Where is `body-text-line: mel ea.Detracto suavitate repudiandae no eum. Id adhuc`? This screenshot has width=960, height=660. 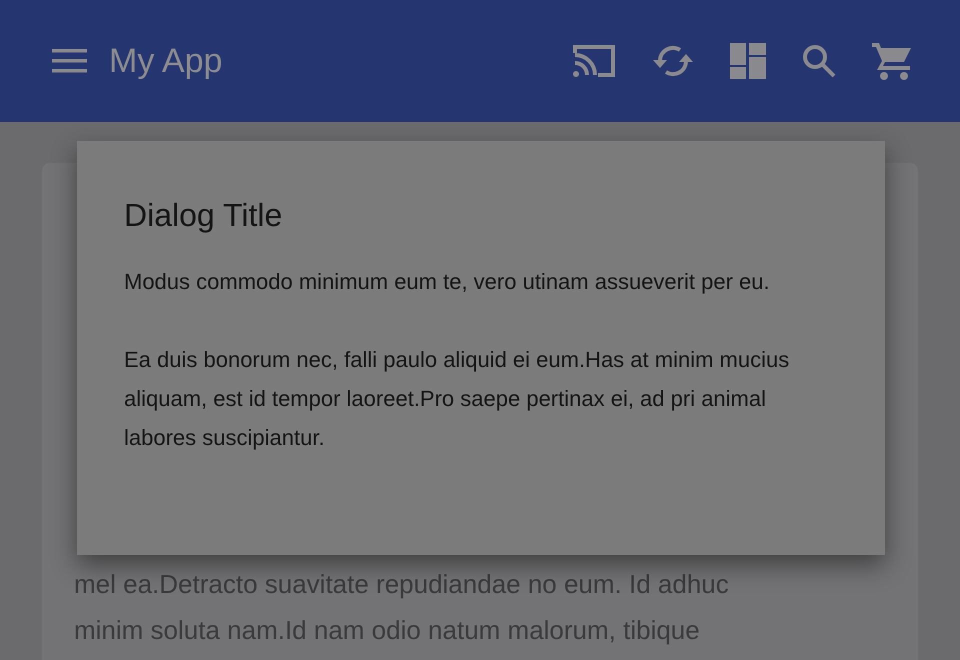 body-text-line: mel ea.Detracto suavitate repudiandae no eum. Id adhuc is located at coordinates (401, 584).